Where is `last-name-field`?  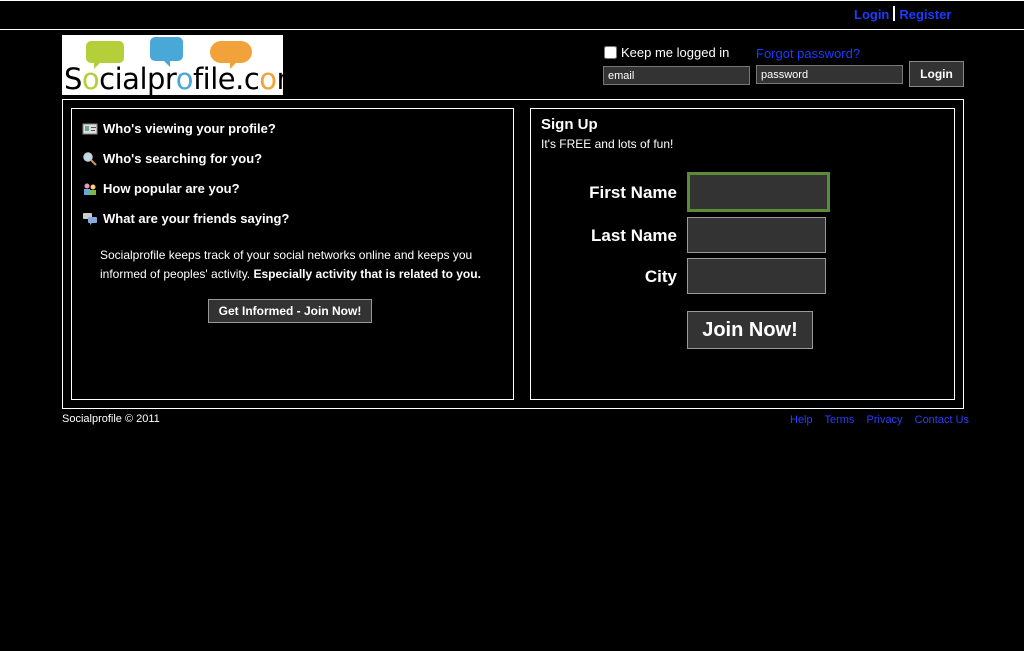 last-name-field is located at coordinates (756, 235).